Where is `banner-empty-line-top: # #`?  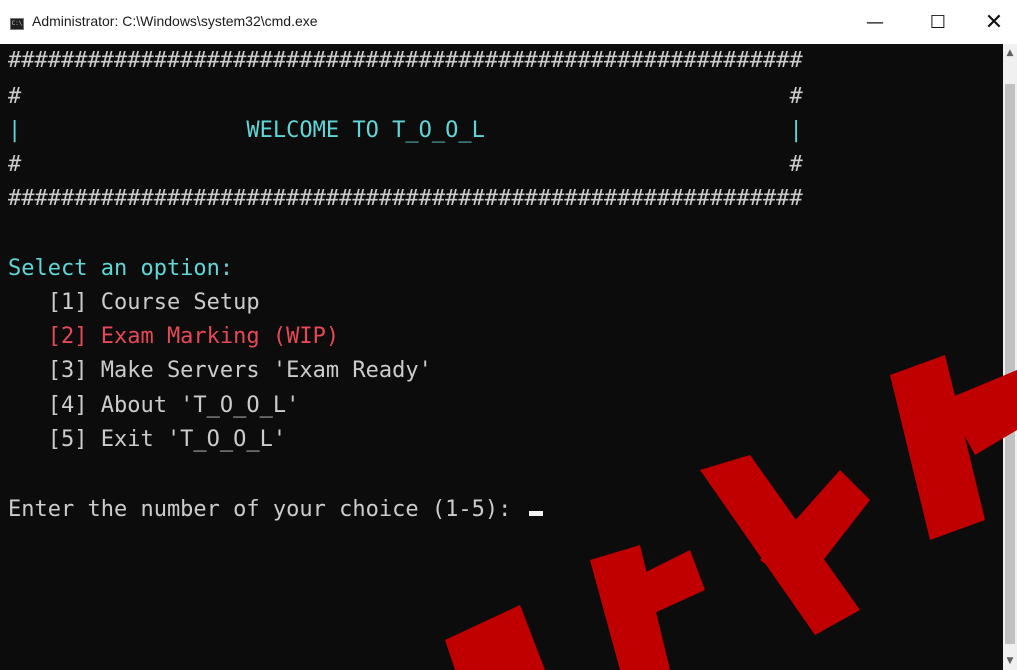
banner-empty-line-top: # # is located at coordinates (405, 96).